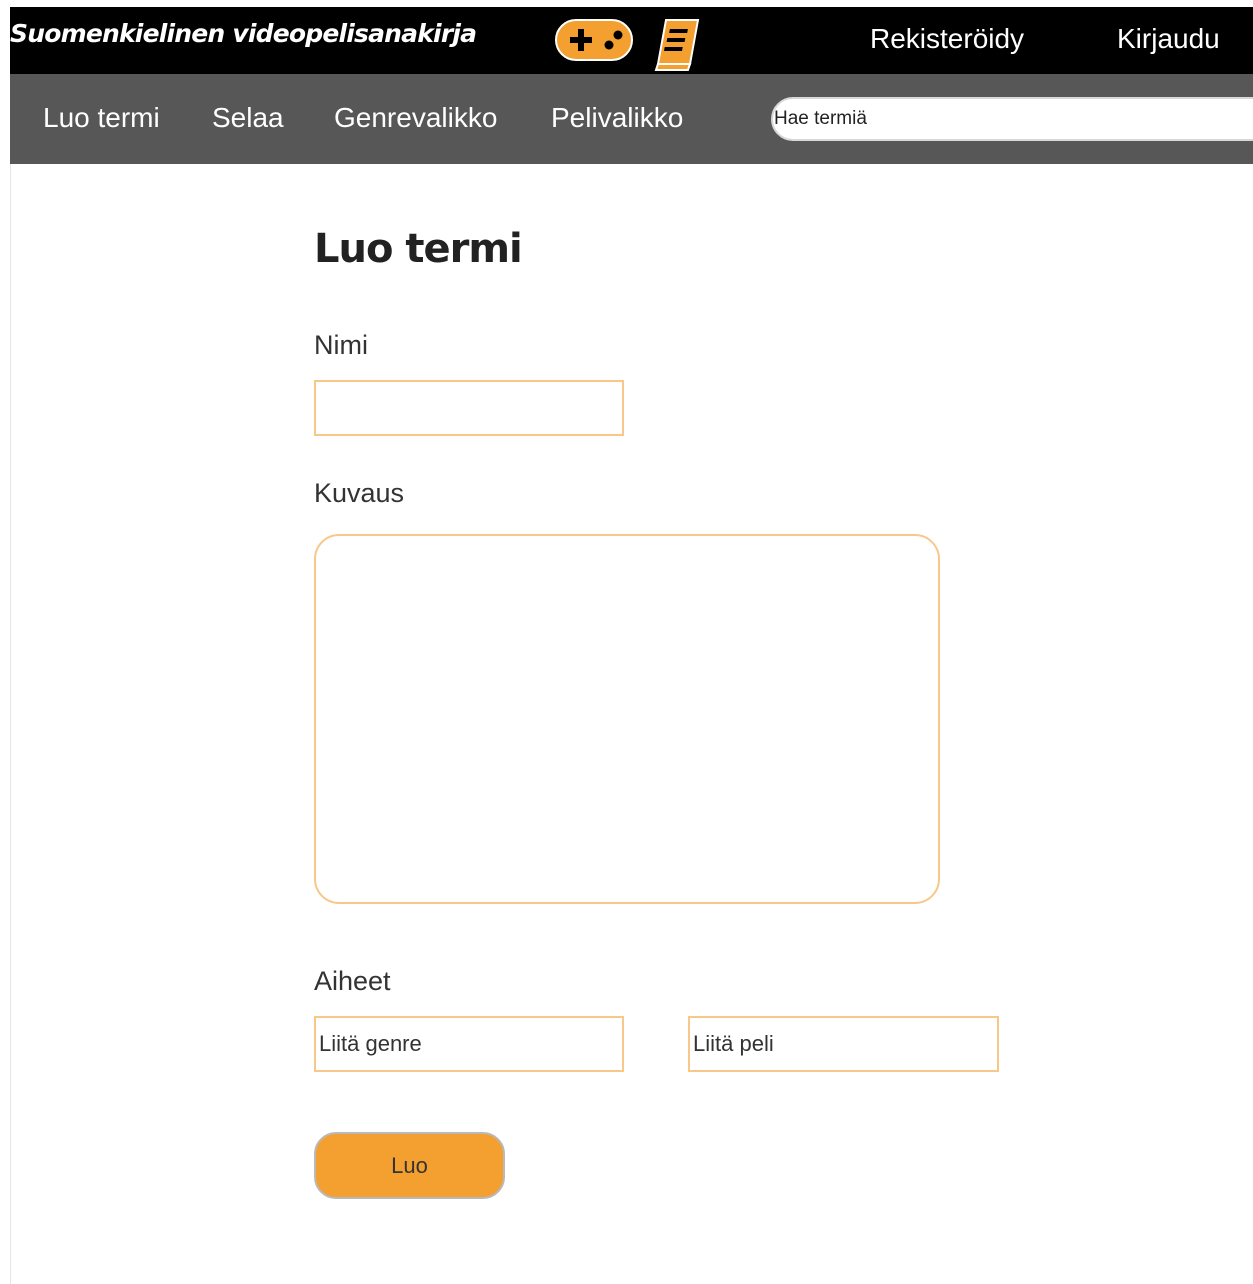 This screenshot has width=1253, height=1284. What do you see at coordinates (677, 45) in the screenshot?
I see `book-icon` at bounding box center [677, 45].